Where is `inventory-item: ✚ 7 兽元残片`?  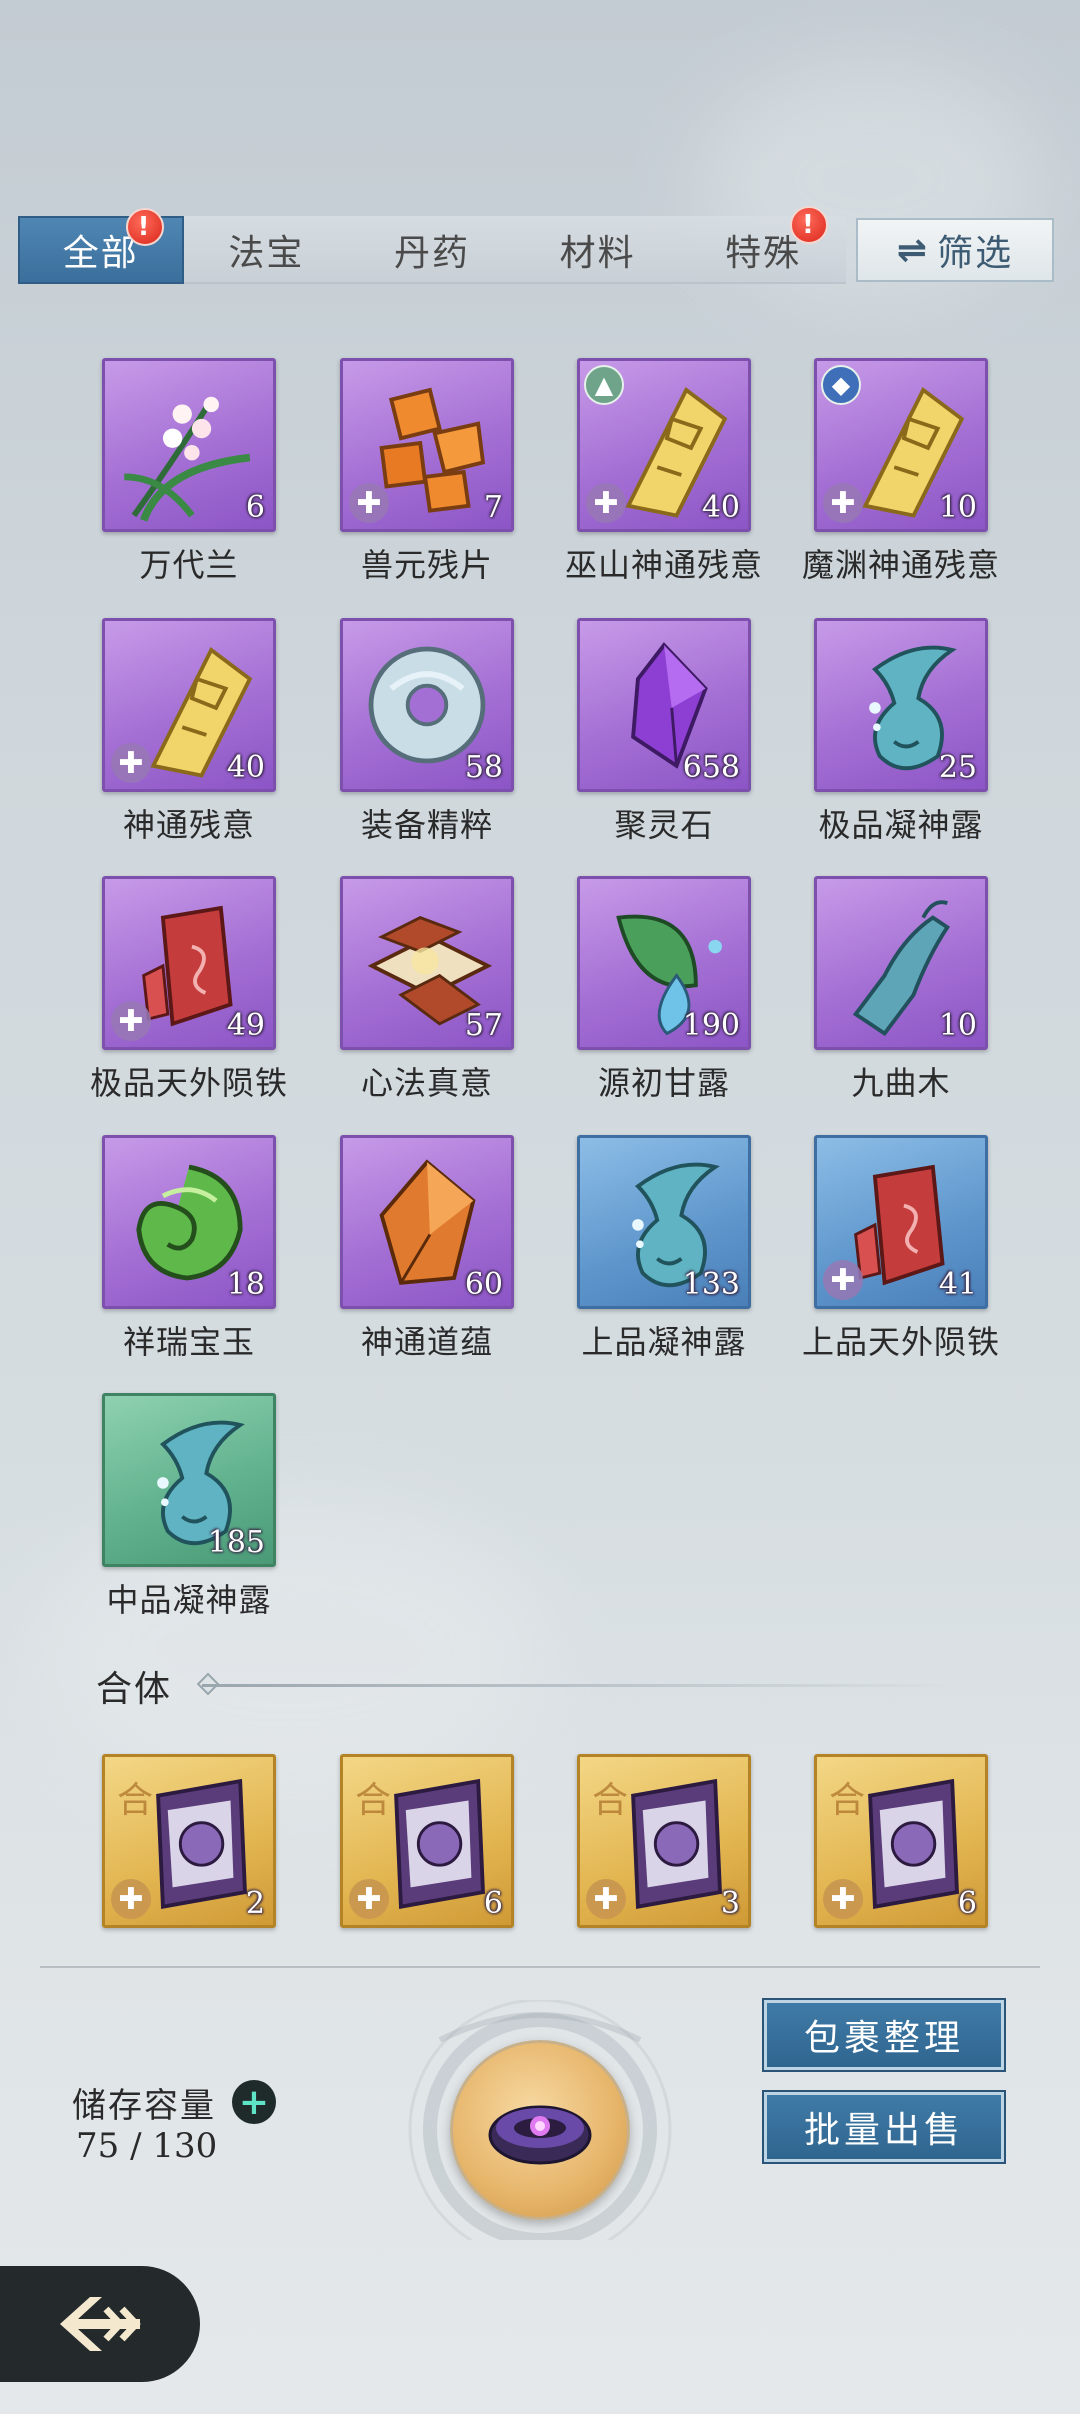 inventory-item: ✚ 7 兽元残片 is located at coordinates (427, 478).